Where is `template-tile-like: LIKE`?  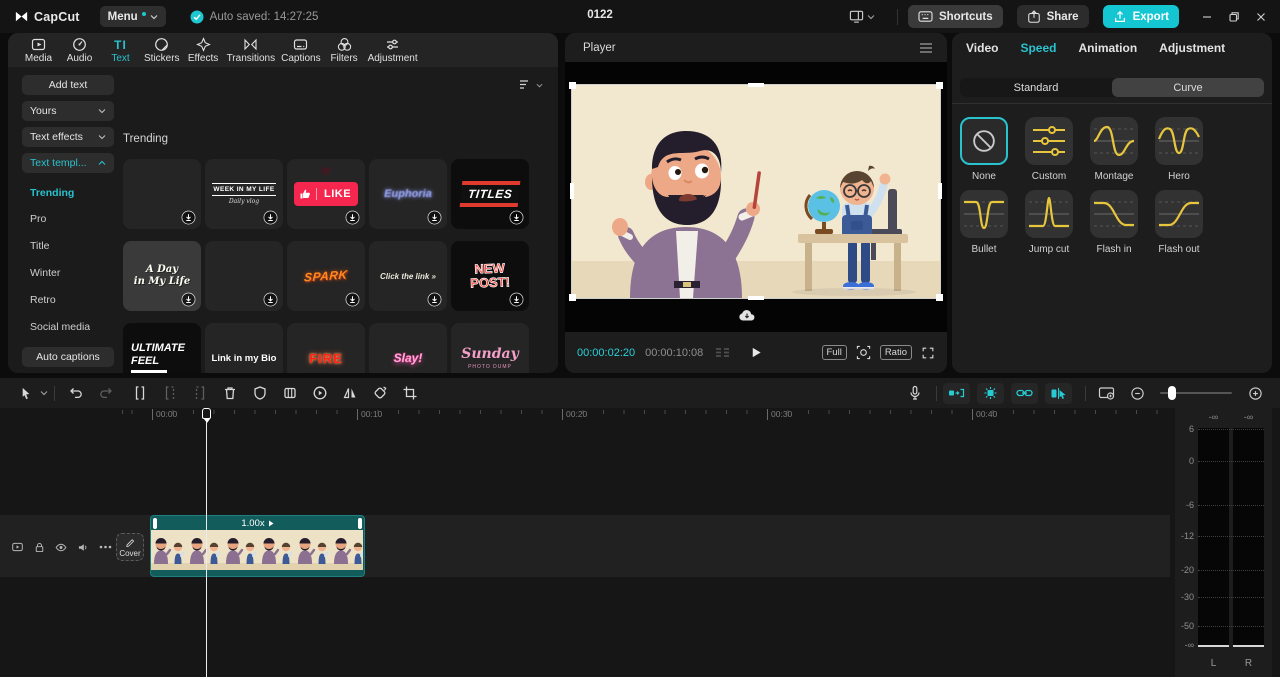 template-tile-like: LIKE is located at coordinates (326, 194).